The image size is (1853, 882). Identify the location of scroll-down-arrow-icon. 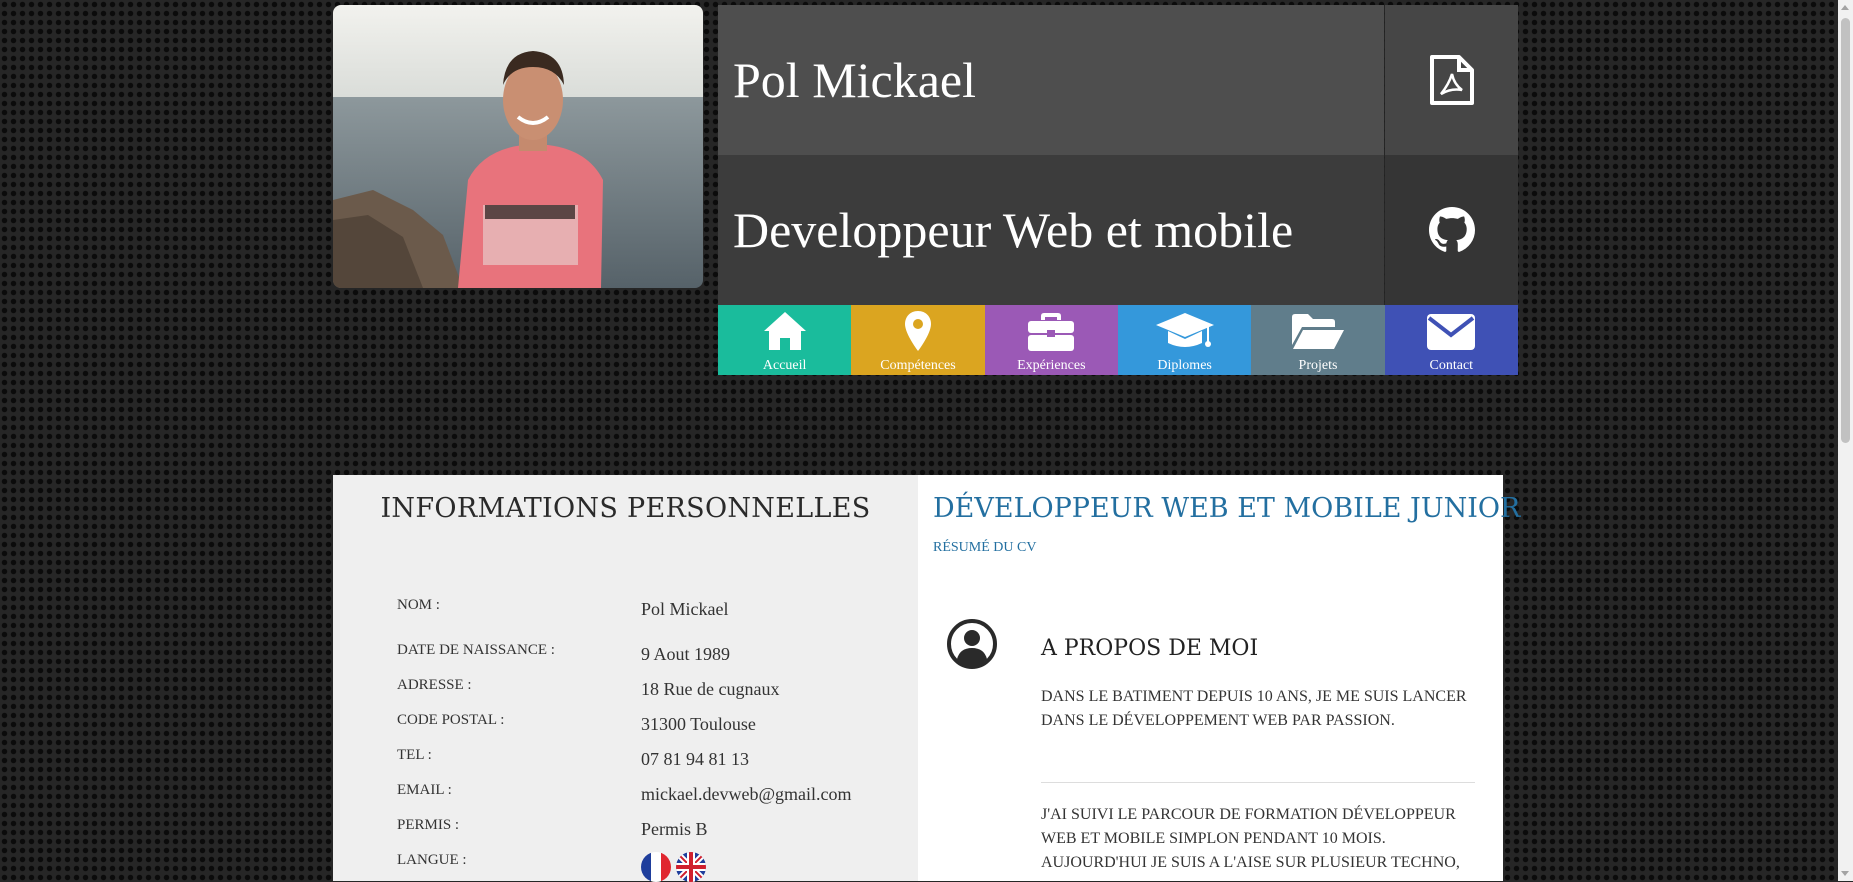
(1845, 873).